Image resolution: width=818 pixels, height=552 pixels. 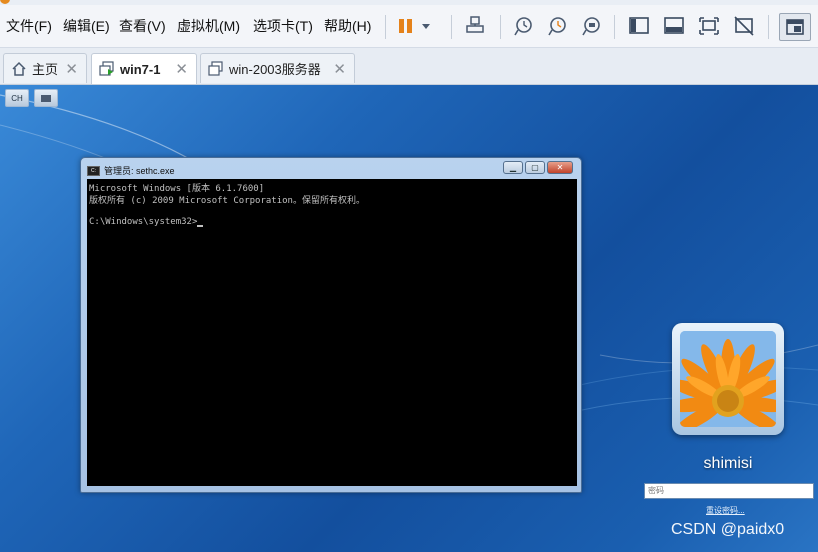 What do you see at coordinates (86, 26) in the screenshot?
I see `menu-edit: 编辑(E)` at bounding box center [86, 26].